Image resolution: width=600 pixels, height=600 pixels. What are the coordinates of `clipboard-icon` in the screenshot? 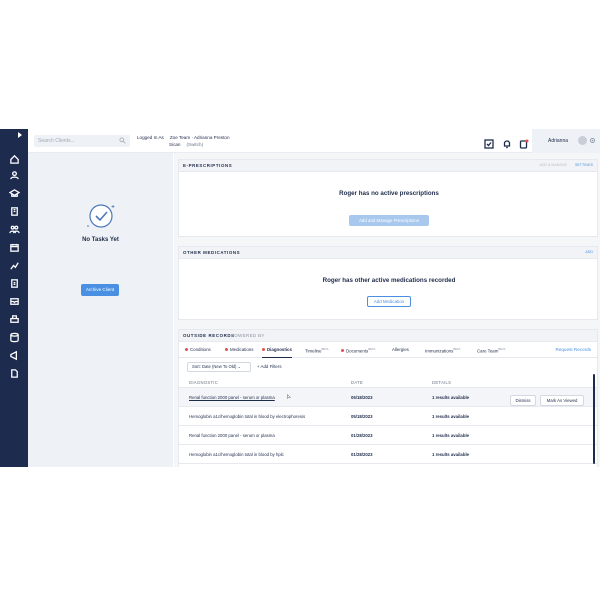 It's located at (14, 283).